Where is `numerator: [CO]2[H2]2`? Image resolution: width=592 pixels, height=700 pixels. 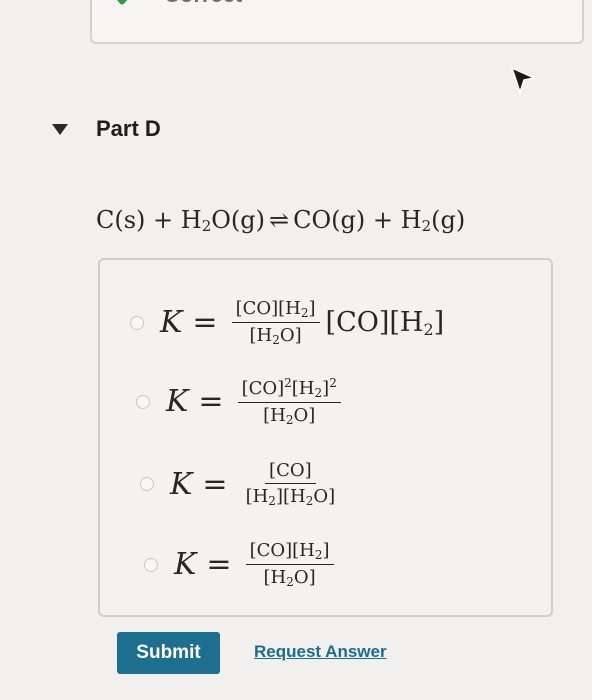 numerator: [CO]2[H2]2 is located at coordinates (289, 389).